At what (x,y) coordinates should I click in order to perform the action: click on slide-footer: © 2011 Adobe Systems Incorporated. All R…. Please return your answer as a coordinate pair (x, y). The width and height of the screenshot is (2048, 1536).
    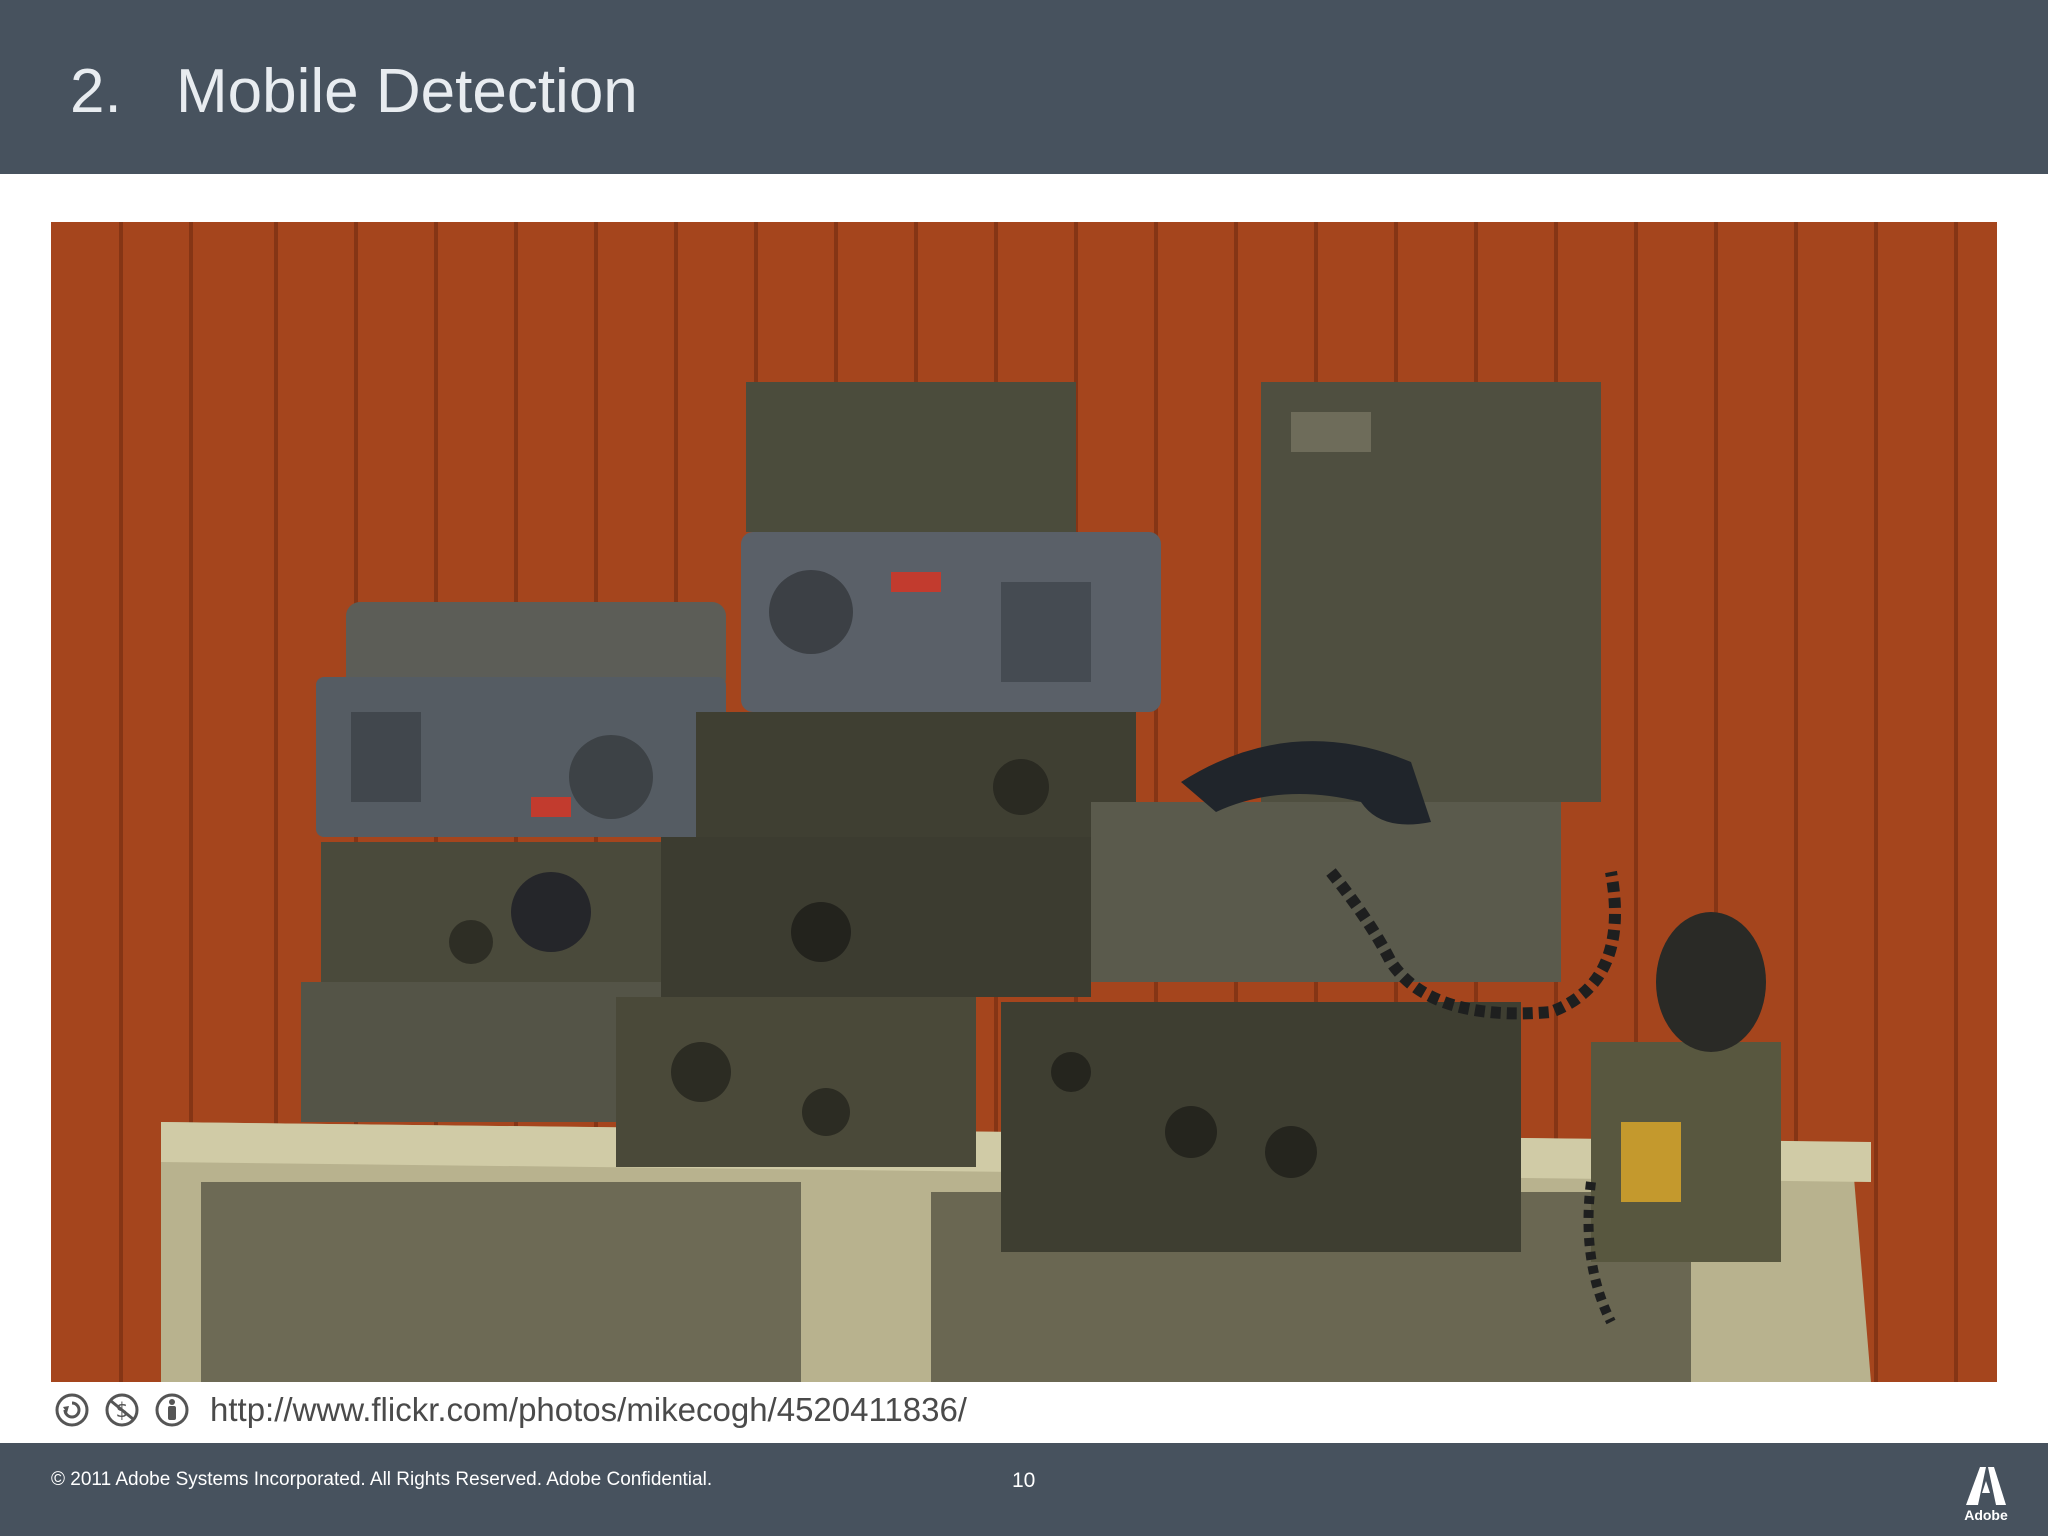
    Looking at the image, I should click on (1024, 1489).